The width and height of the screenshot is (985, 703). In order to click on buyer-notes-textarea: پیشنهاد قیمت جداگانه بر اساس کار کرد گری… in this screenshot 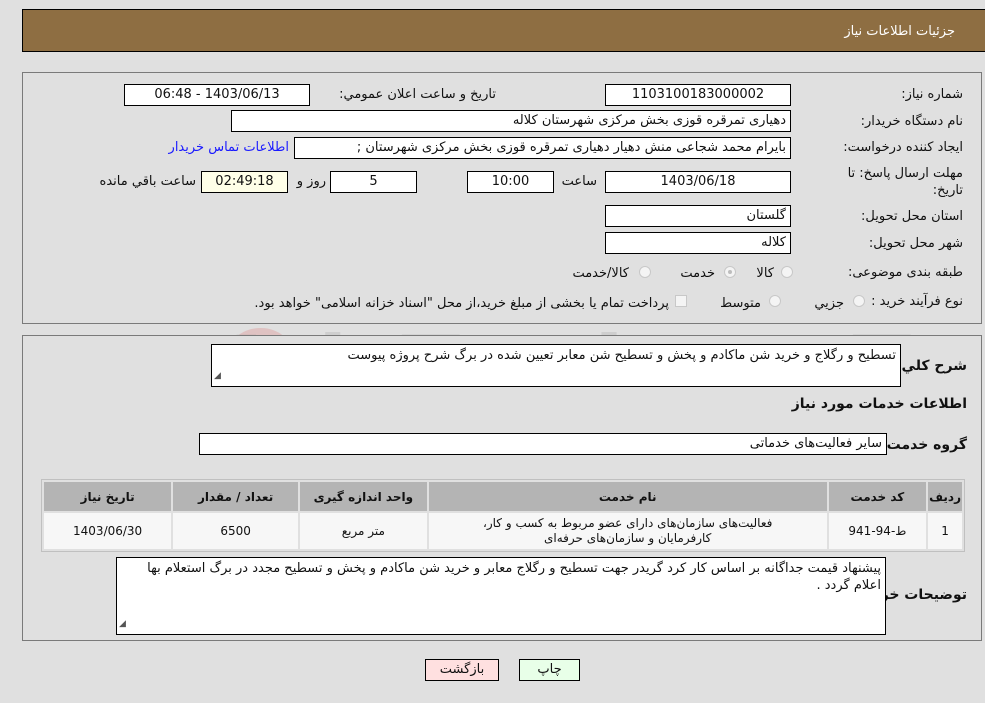, I will do `click(501, 596)`.